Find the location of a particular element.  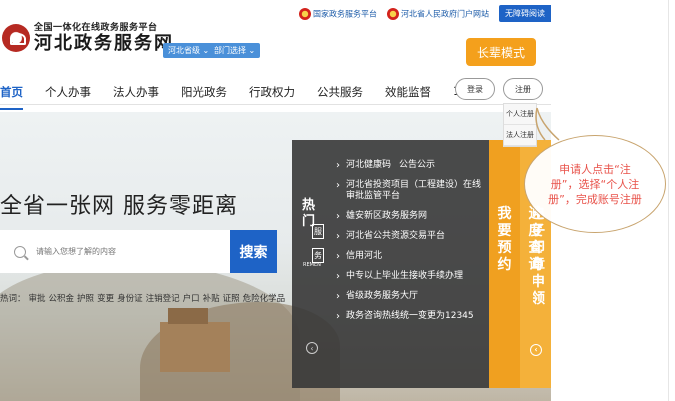

nav-item-personal: 个人办事 is located at coordinates (68, 97).